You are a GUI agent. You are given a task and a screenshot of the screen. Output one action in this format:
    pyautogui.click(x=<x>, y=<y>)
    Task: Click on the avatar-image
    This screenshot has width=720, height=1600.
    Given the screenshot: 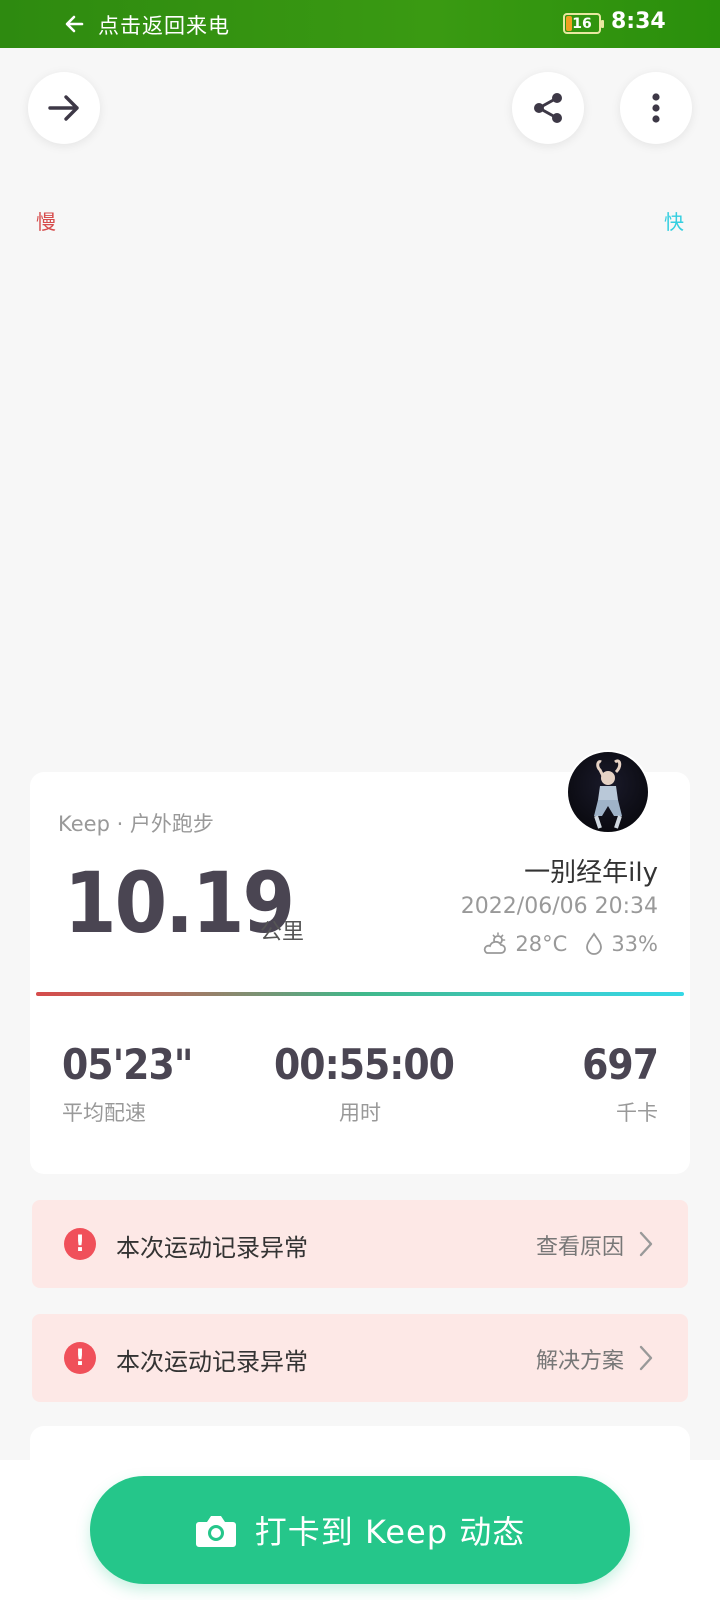 What is the action you would take?
    pyautogui.click(x=608, y=794)
    